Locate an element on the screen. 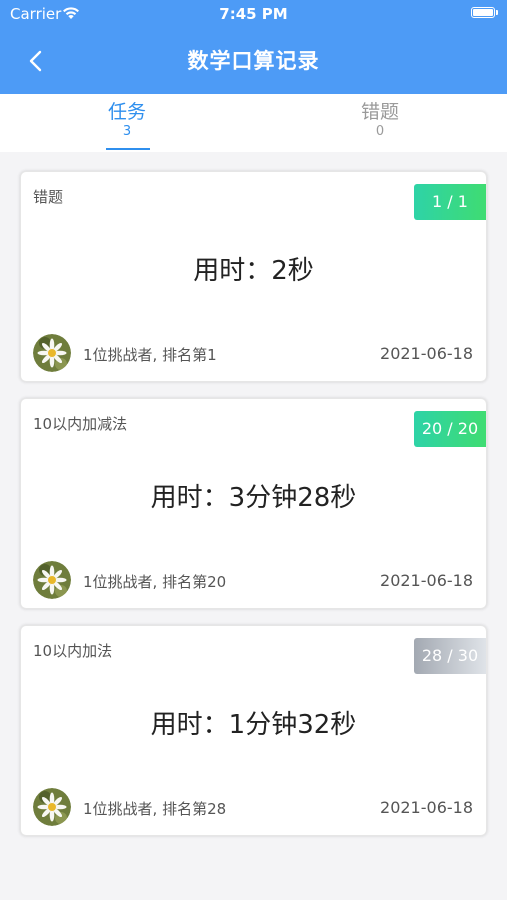 Image resolution: width=507 pixels, height=900 pixels. record-duration: 用时：3分钟28秒 is located at coordinates (253, 498).